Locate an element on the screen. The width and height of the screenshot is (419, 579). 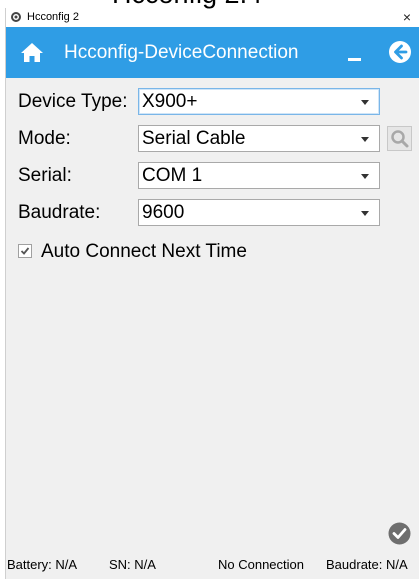
baudrate-select: 9600 is located at coordinates (259, 212).